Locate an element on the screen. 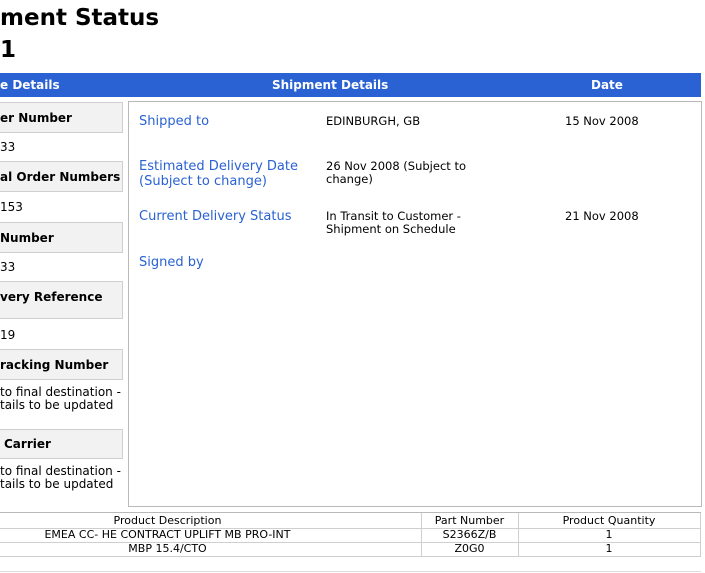  product-description: MBP 15.4/CTO is located at coordinates (167, 548).